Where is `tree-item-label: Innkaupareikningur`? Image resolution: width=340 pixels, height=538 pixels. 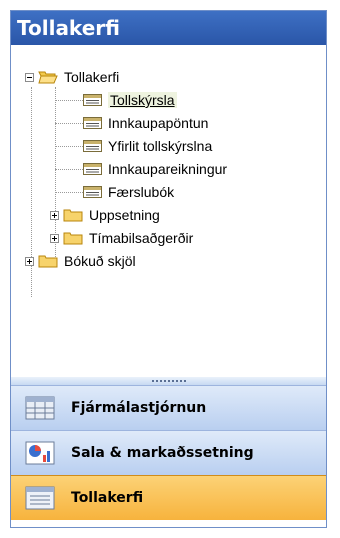 tree-item-label: Innkaupareikningur is located at coordinates (168, 169).